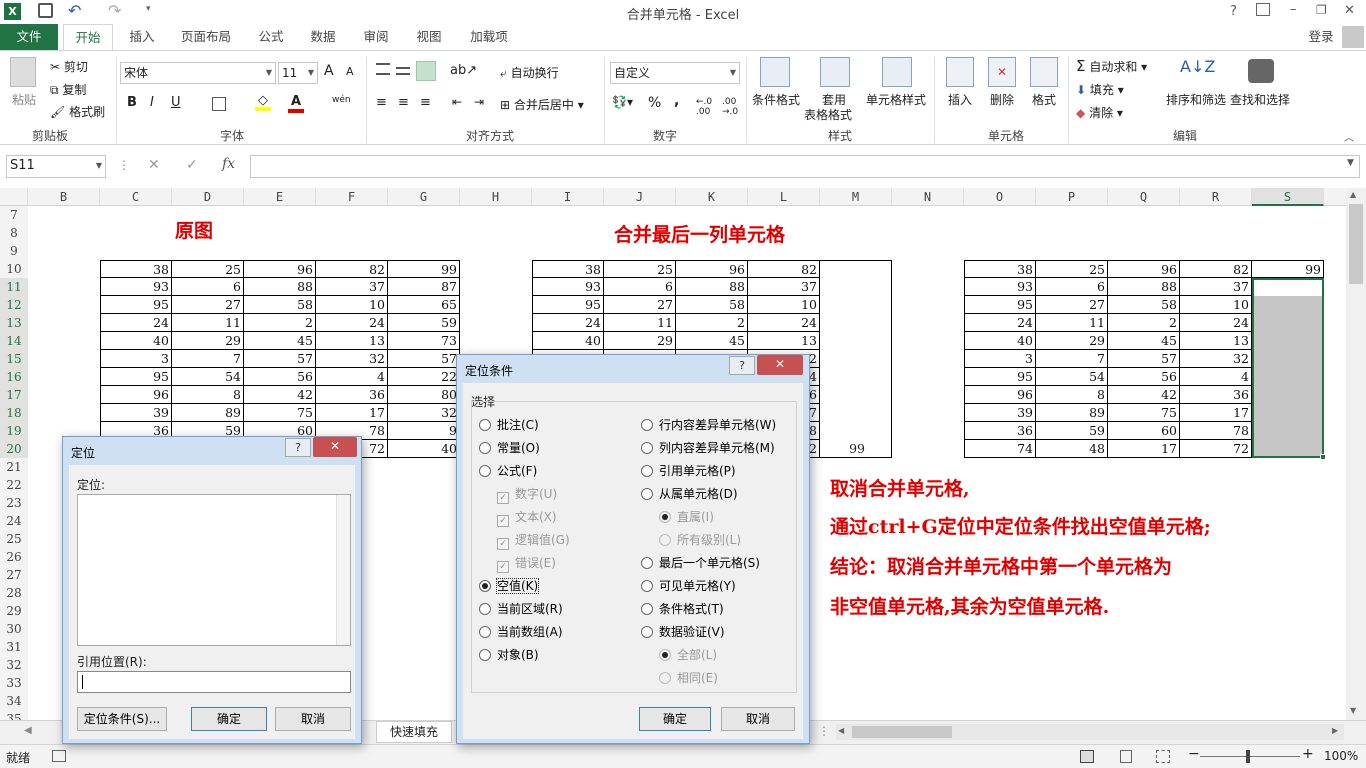  Describe the element at coordinates (280, 305) in the screenshot. I see `table1-cell: 58` at that location.